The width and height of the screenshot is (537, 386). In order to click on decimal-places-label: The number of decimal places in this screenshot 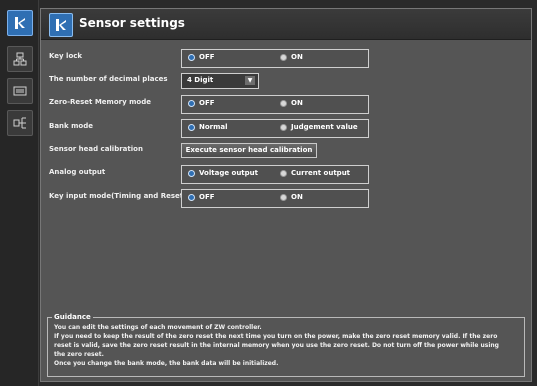, I will do `click(108, 79)`.